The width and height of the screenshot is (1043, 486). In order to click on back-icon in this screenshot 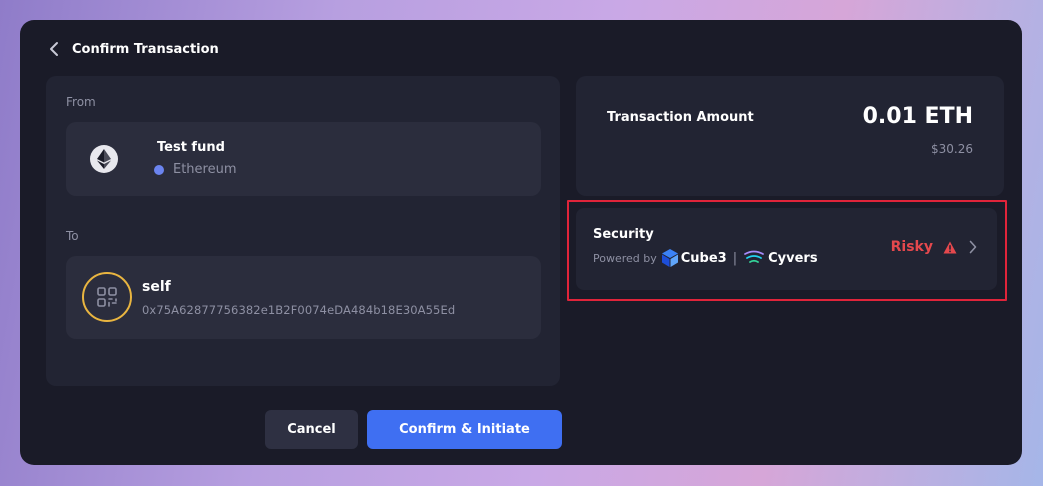, I will do `click(54, 49)`.